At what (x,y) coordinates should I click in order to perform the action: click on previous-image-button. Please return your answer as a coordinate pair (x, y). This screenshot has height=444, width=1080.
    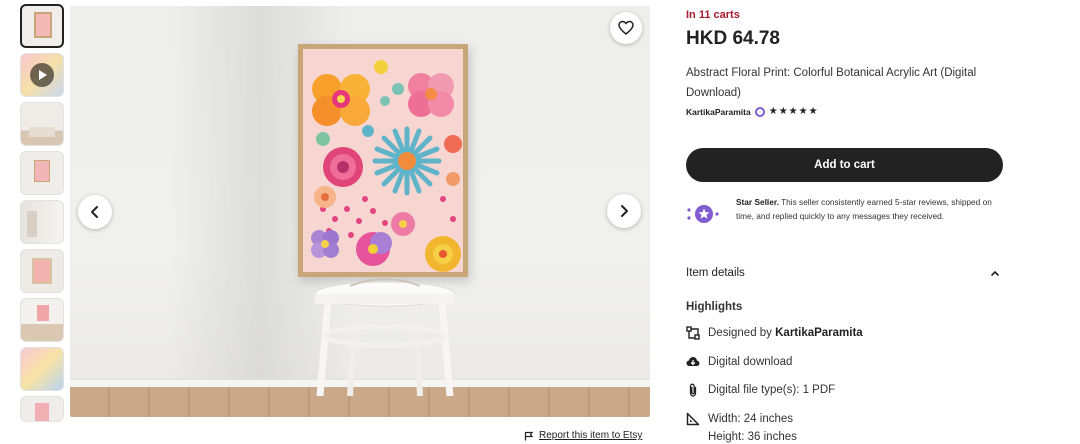
    Looking at the image, I should click on (95, 212).